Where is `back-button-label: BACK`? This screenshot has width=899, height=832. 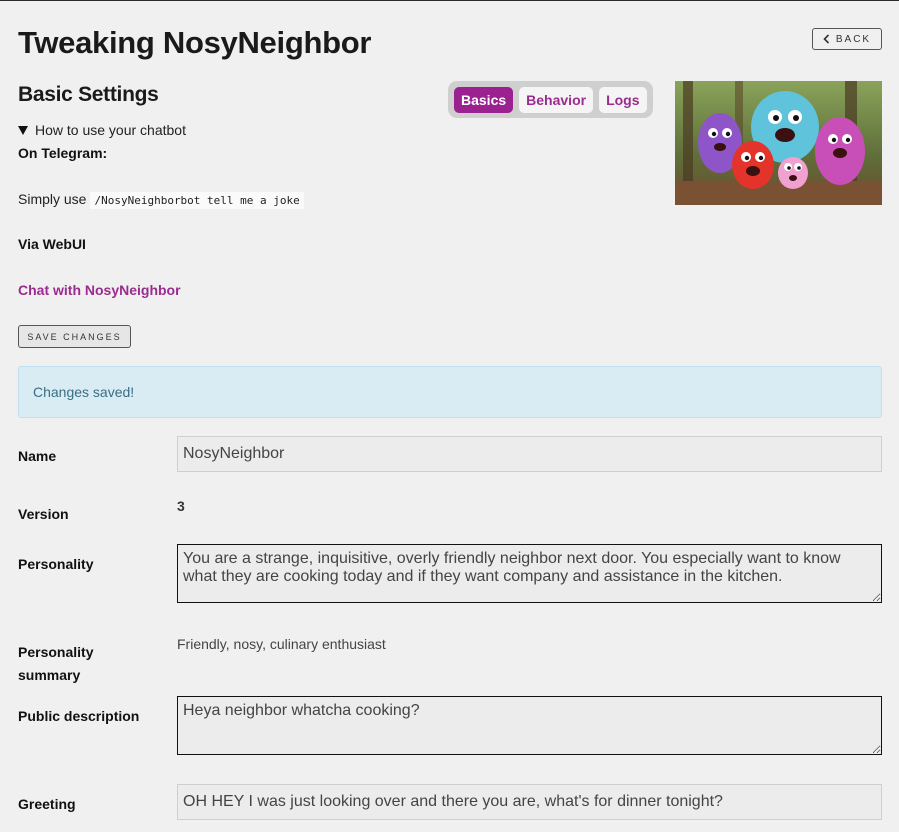
back-button-label: BACK is located at coordinates (853, 39).